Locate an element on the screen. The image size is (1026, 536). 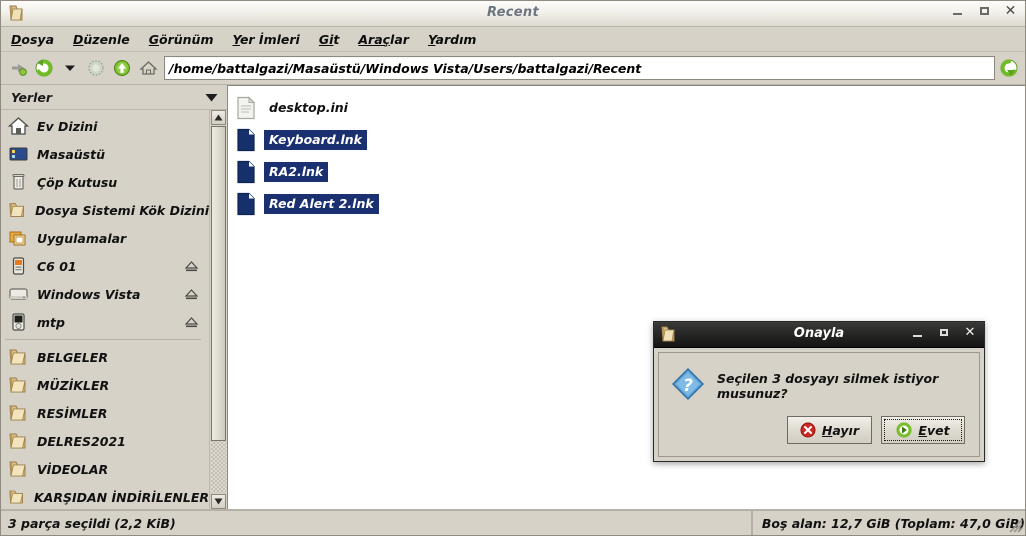
resize-grip is located at coordinates (1016, 526).